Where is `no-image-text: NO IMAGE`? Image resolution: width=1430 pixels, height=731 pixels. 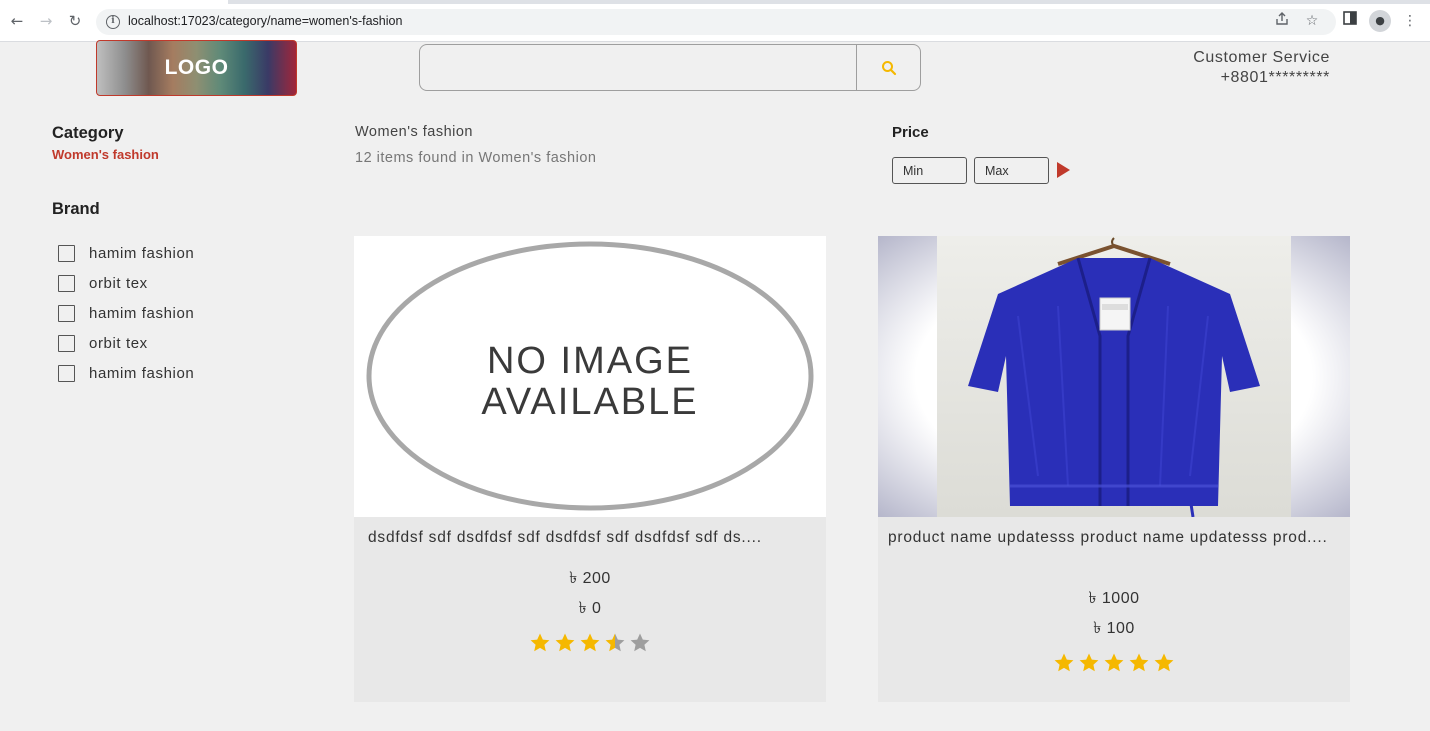 no-image-text: NO IMAGE is located at coordinates (590, 361).